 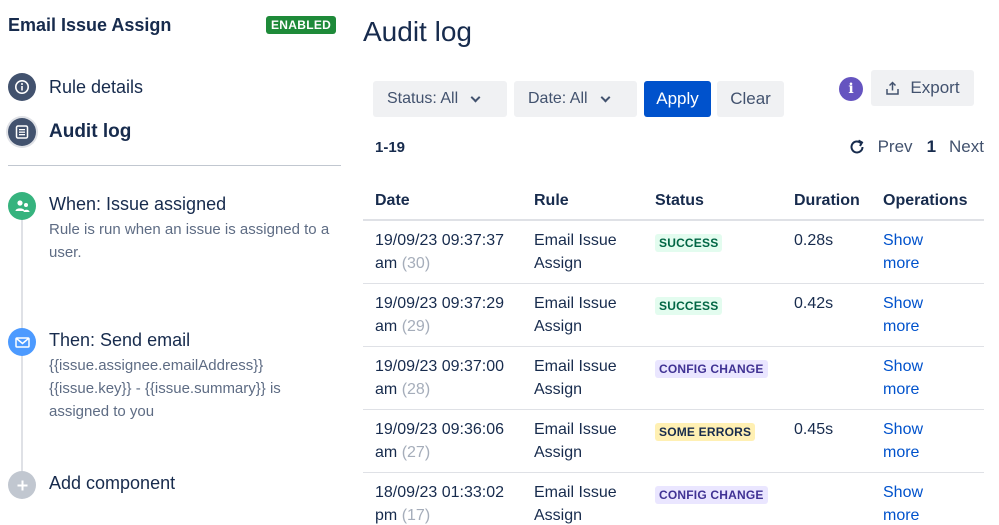 I want to click on row-date-text: 19/09/23 09:36:06 am, so click(x=440, y=441).